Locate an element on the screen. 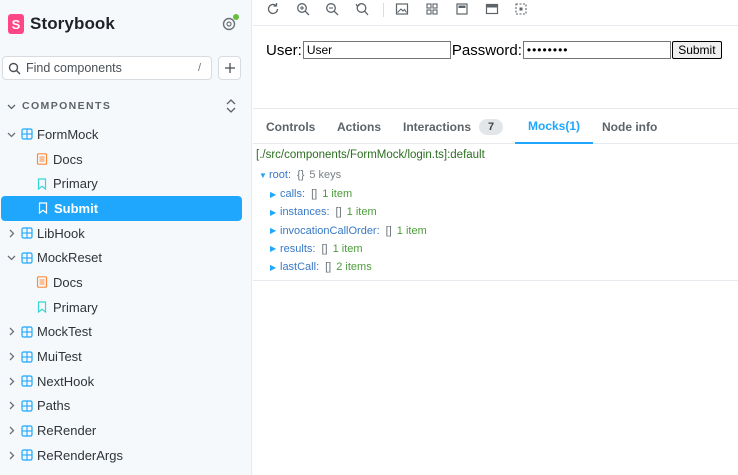  sidebar-icon is located at coordinates (462, 9).